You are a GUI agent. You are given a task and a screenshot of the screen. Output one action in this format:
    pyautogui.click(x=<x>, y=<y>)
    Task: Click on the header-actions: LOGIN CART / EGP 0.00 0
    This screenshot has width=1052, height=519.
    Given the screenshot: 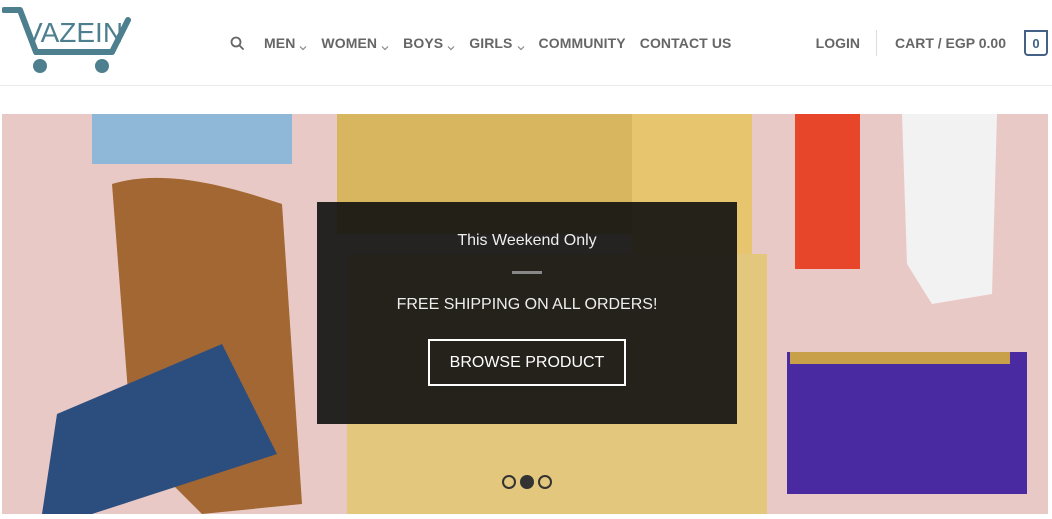 What is the action you would take?
    pyautogui.click(x=934, y=43)
    